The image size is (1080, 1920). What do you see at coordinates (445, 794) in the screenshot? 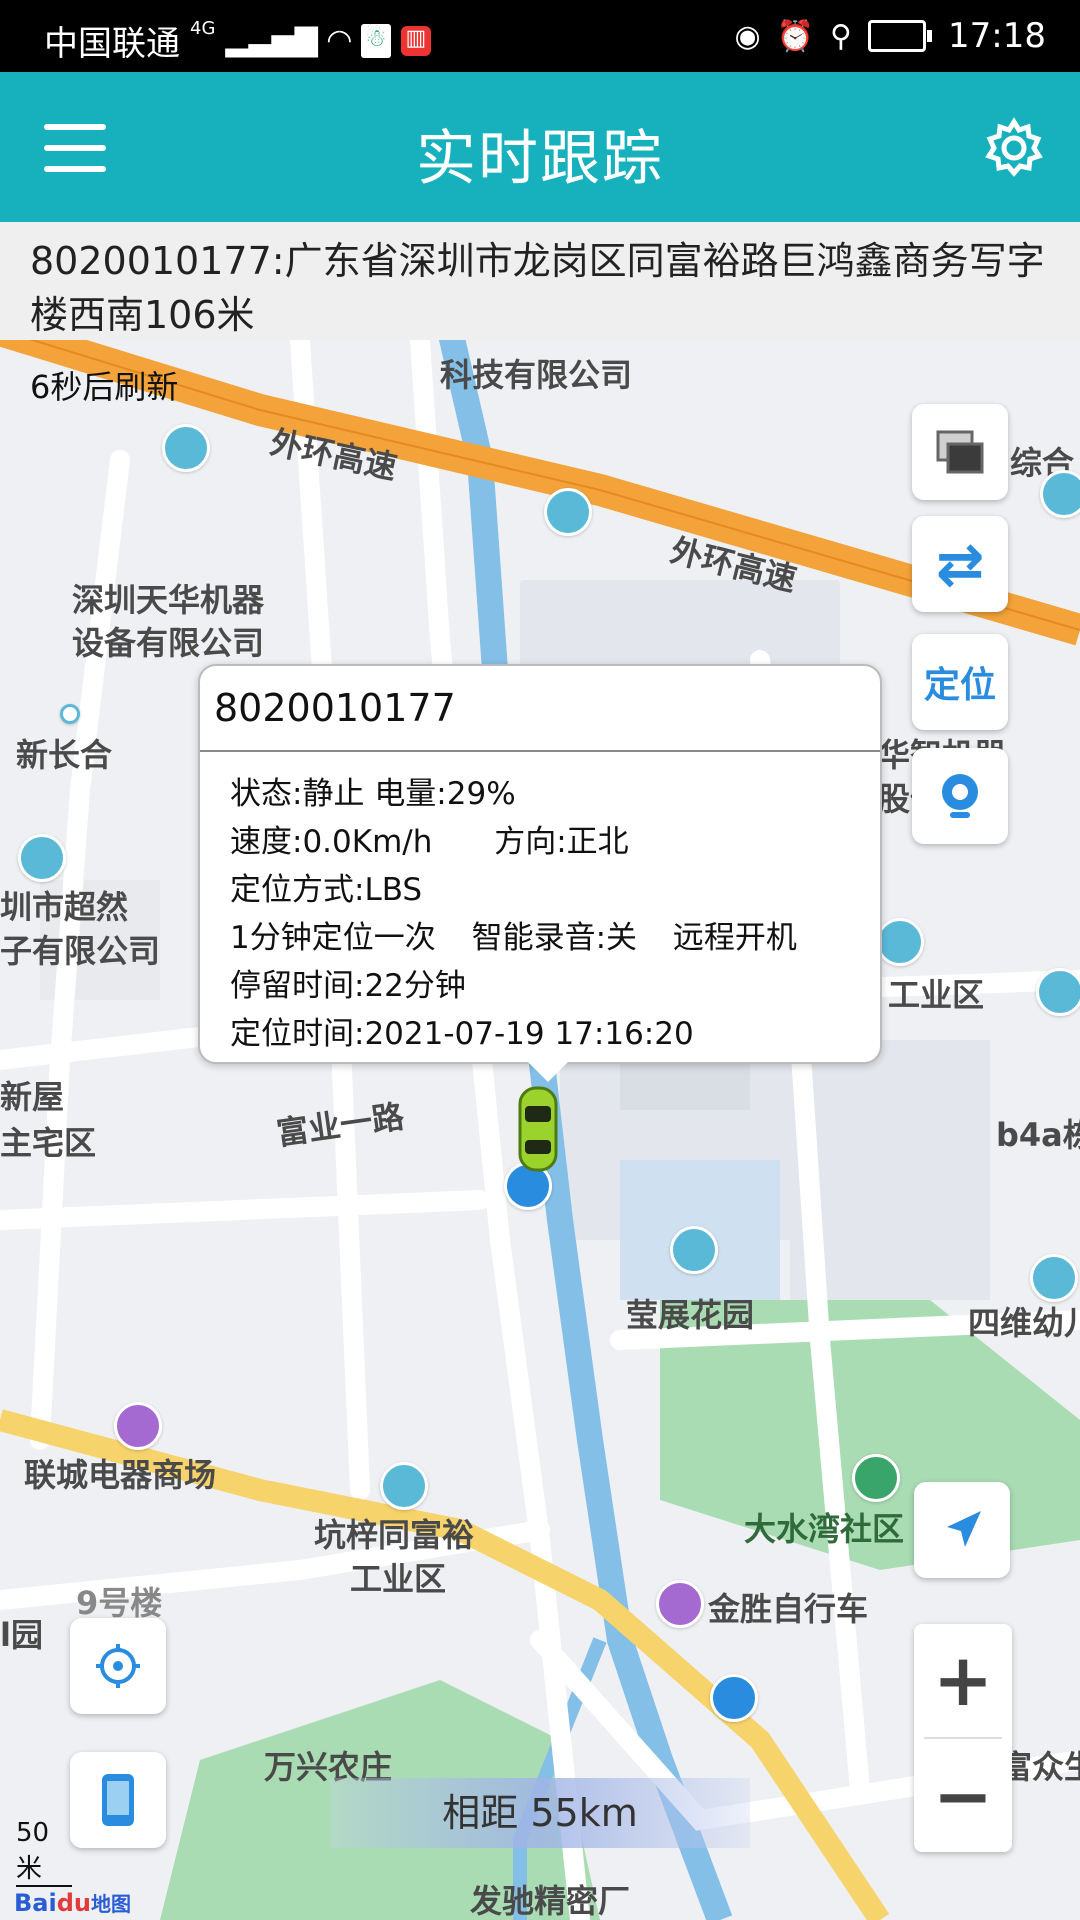
I see `battery-level: 电量:29%` at bounding box center [445, 794].